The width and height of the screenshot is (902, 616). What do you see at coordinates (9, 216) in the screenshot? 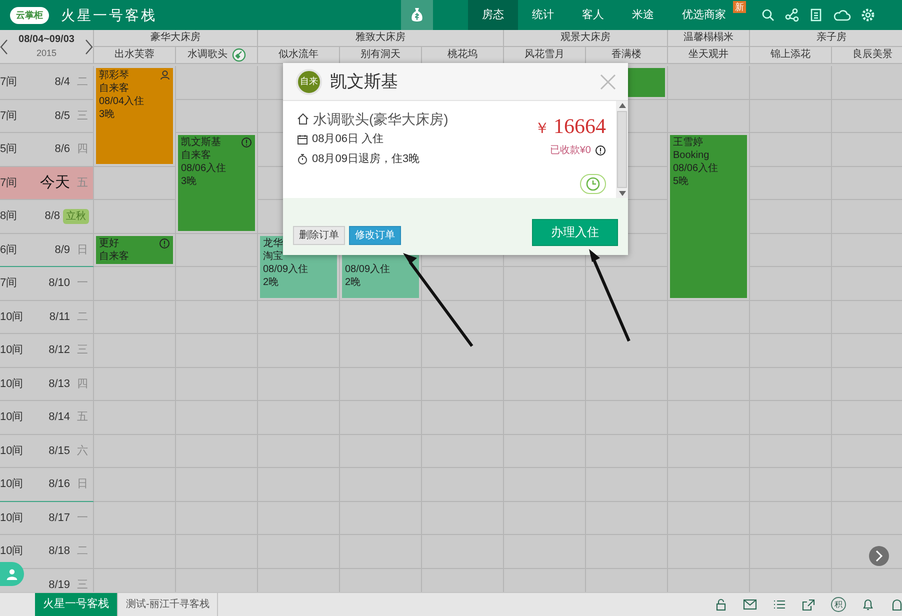
I see `room-count: 8间` at bounding box center [9, 216].